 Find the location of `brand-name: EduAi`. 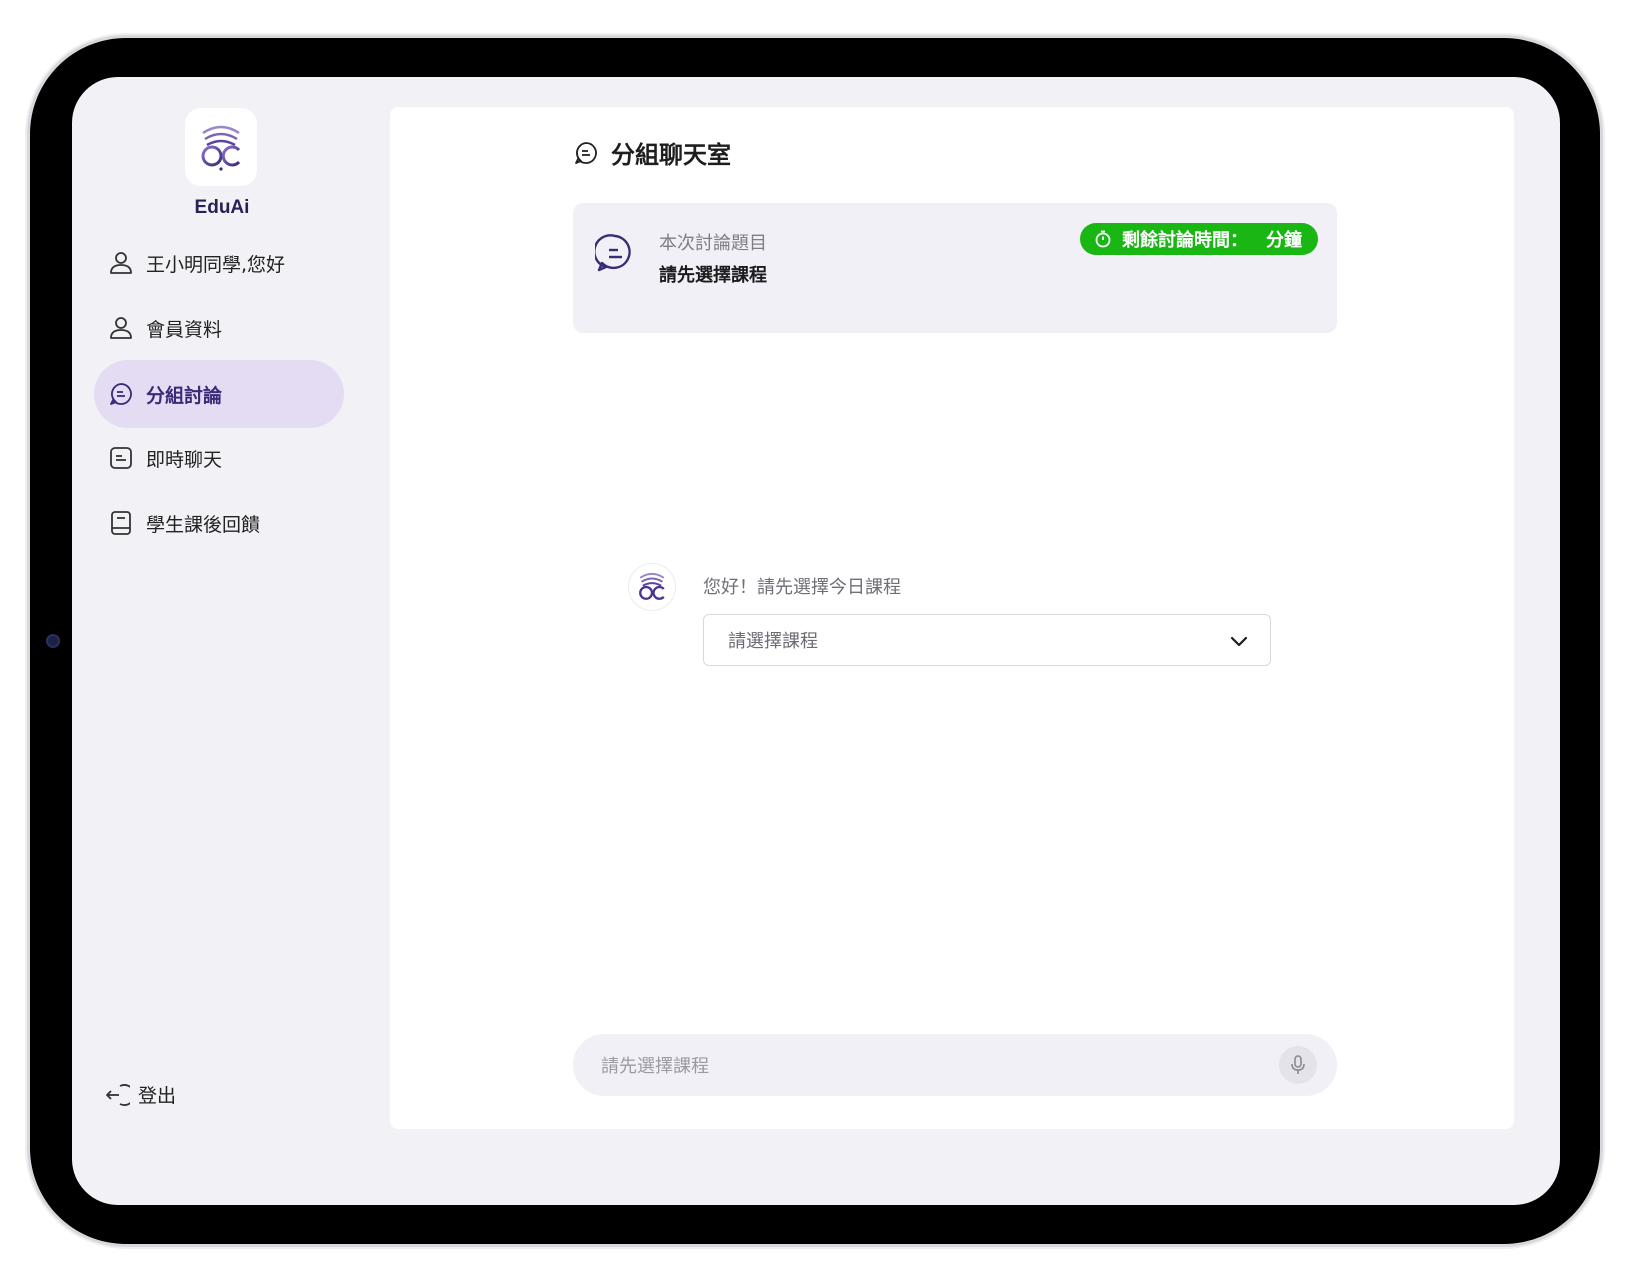

brand-name: EduAi is located at coordinates (222, 207).